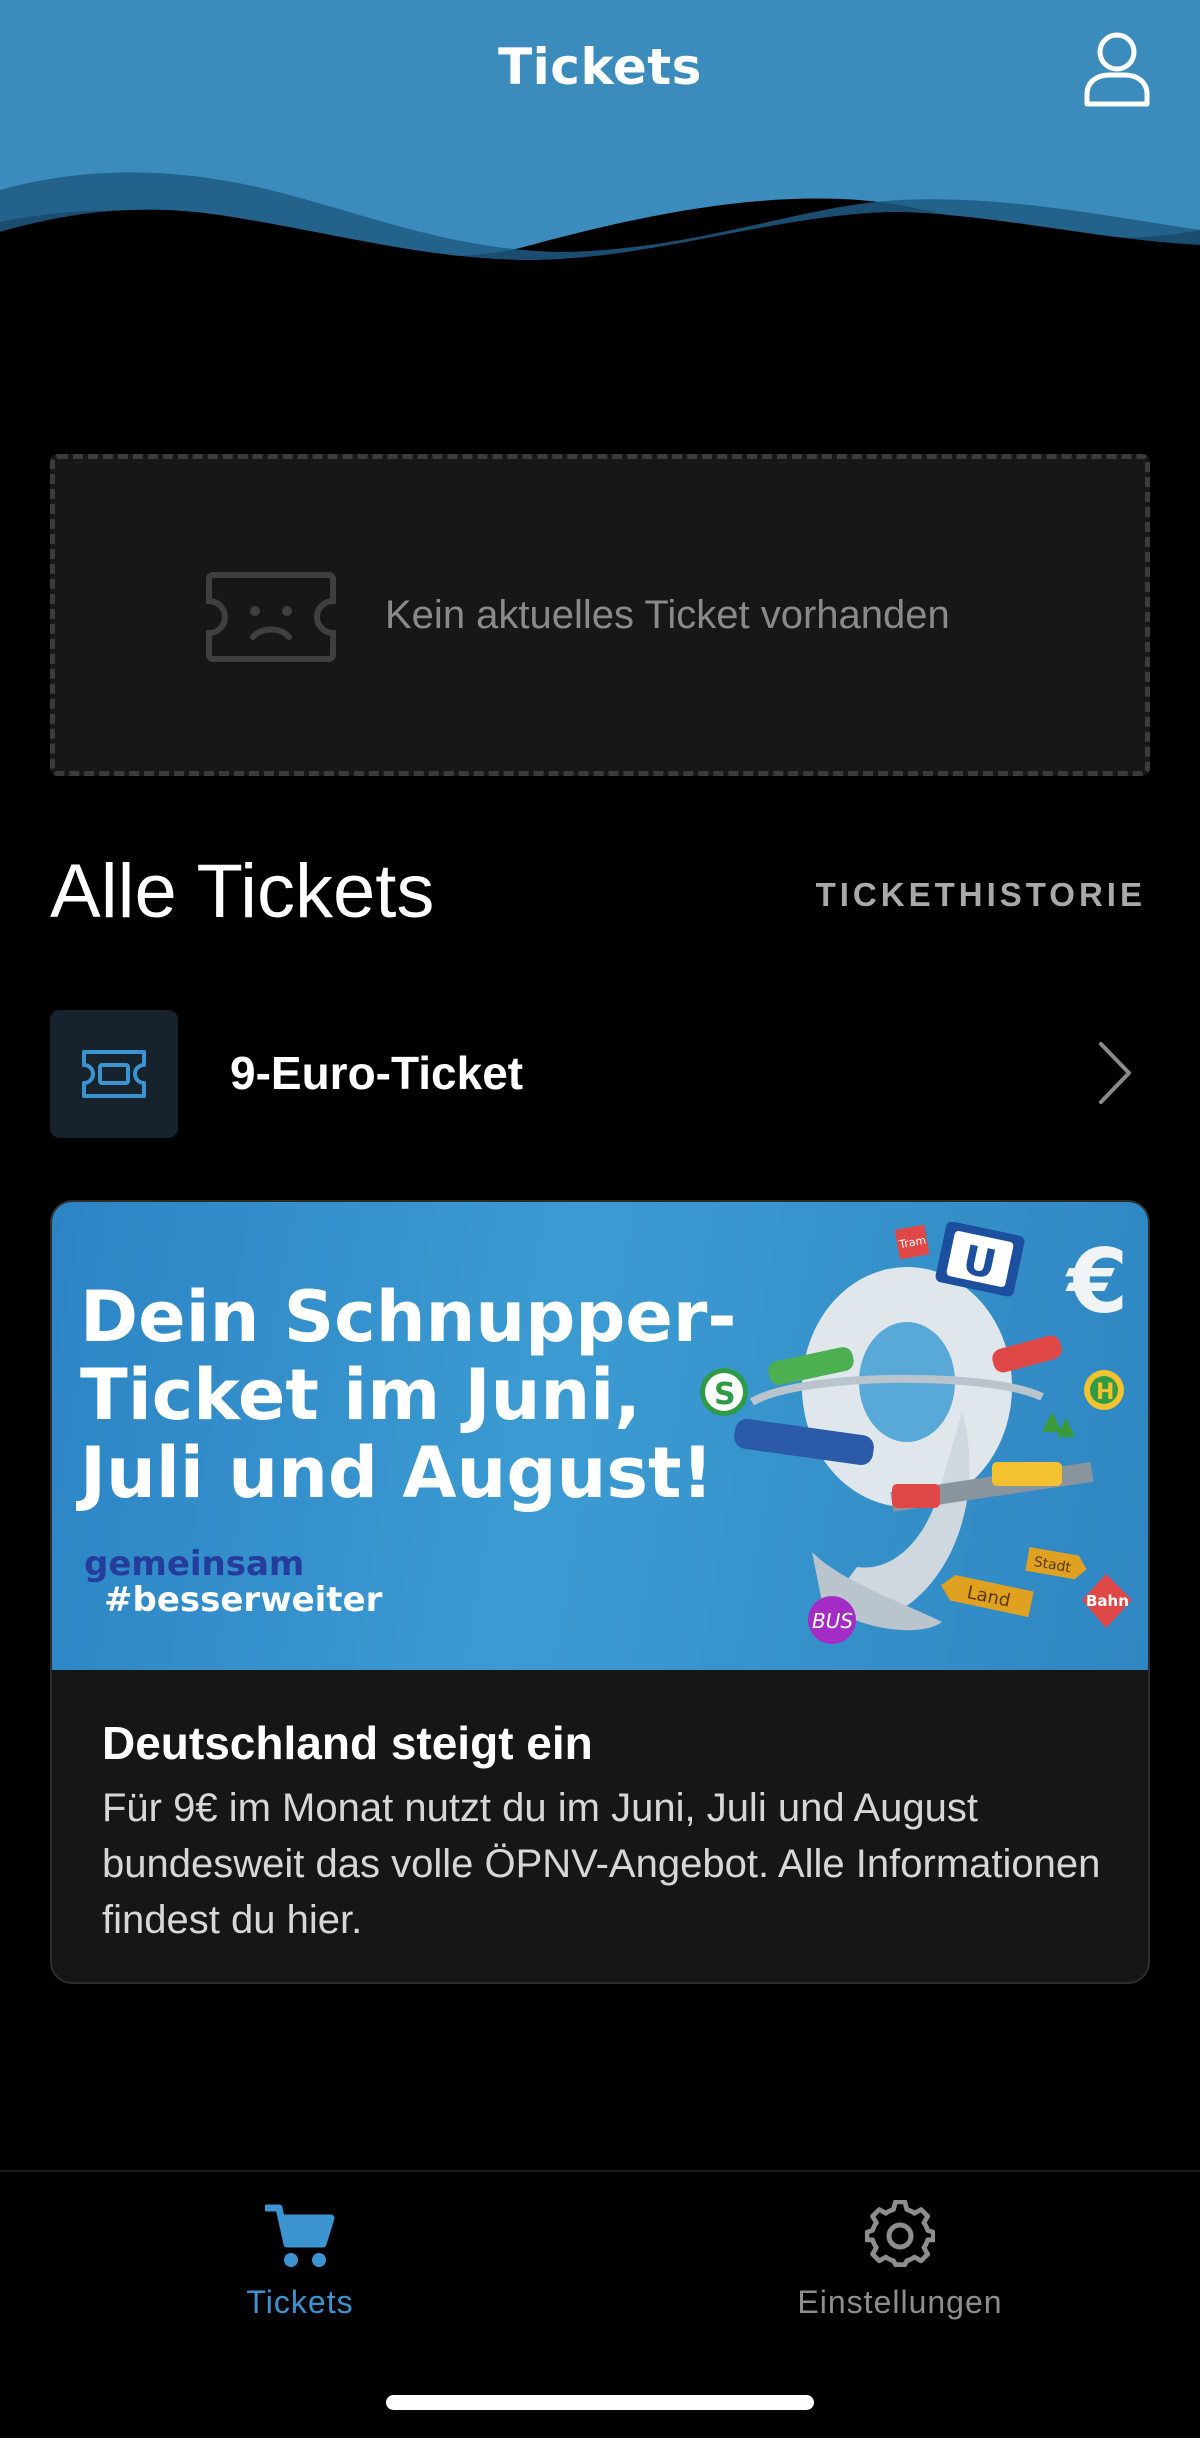 The width and height of the screenshot is (1200, 2438). I want to click on bahn-sign: Bahn, so click(1107, 1601).